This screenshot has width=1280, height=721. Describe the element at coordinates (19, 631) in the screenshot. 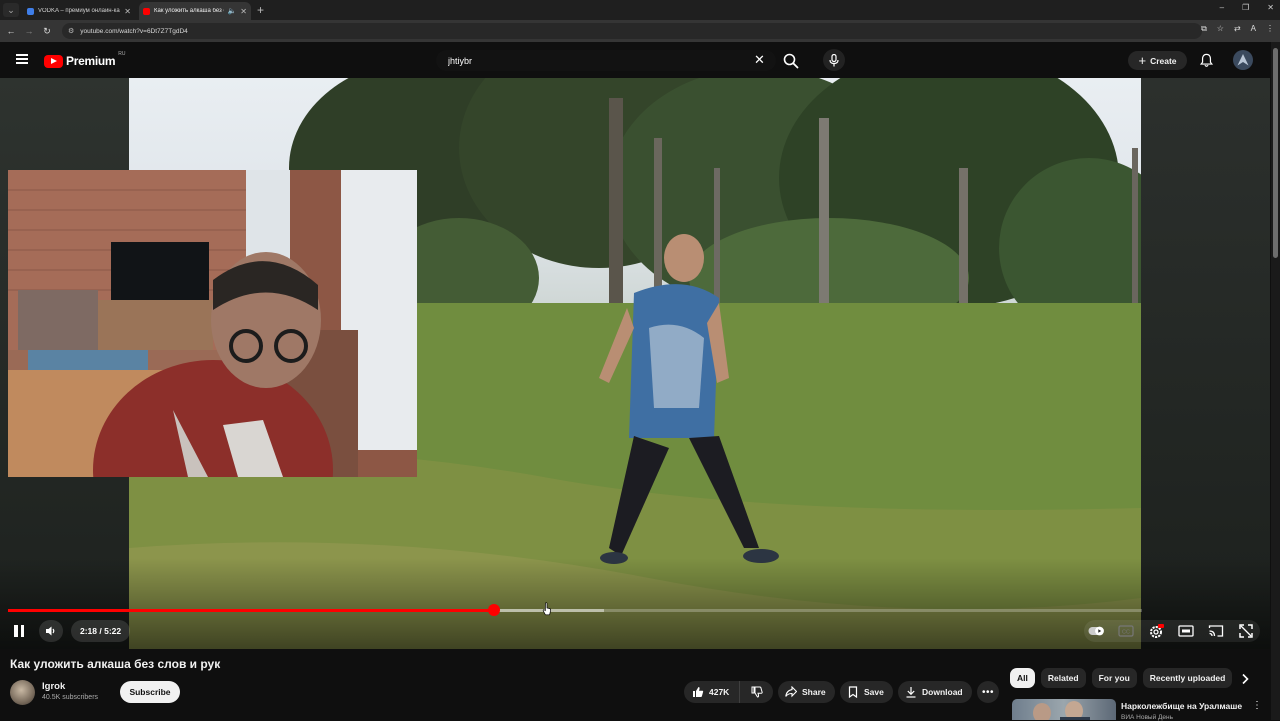

I see `pause-button` at that location.